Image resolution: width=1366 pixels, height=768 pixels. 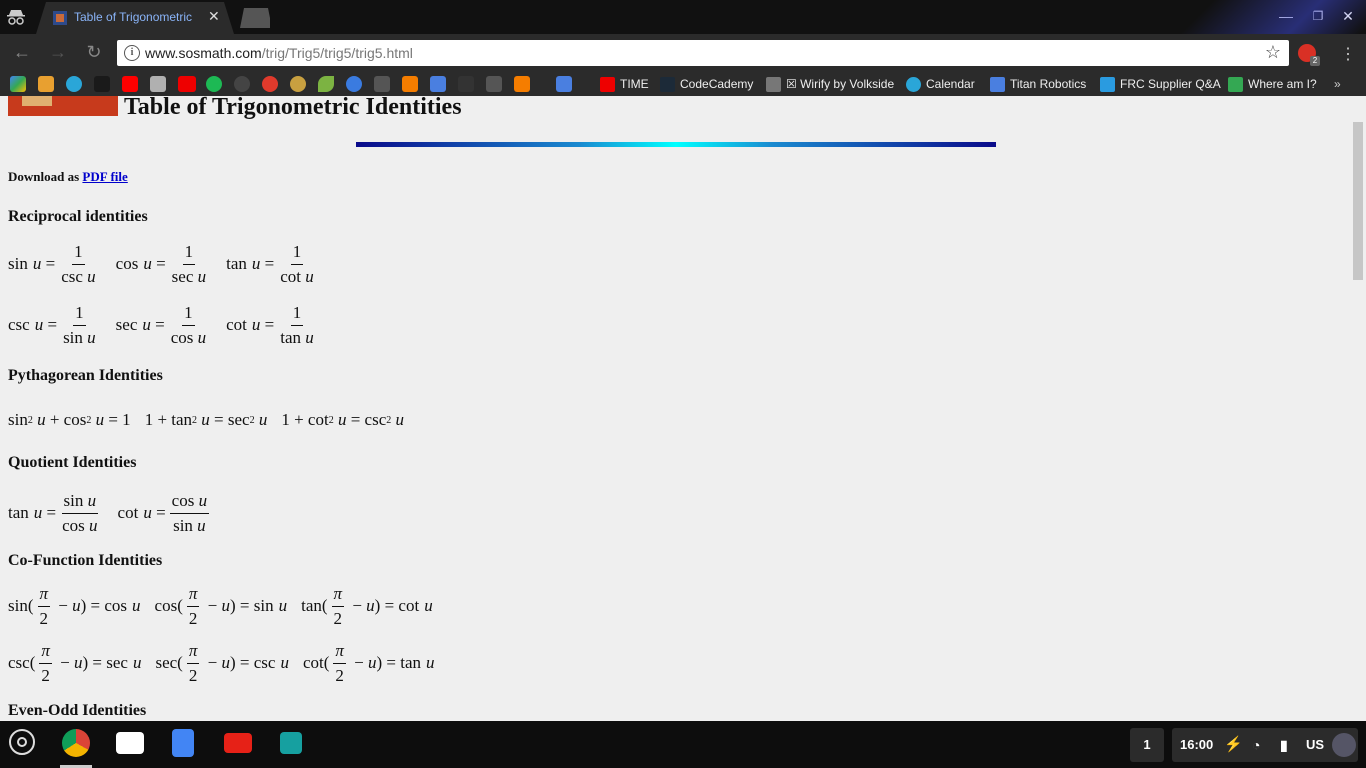 What do you see at coordinates (104, 176) in the screenshot?
I see `pdf-file-link: PDF file` at bounding box center [104, 176].